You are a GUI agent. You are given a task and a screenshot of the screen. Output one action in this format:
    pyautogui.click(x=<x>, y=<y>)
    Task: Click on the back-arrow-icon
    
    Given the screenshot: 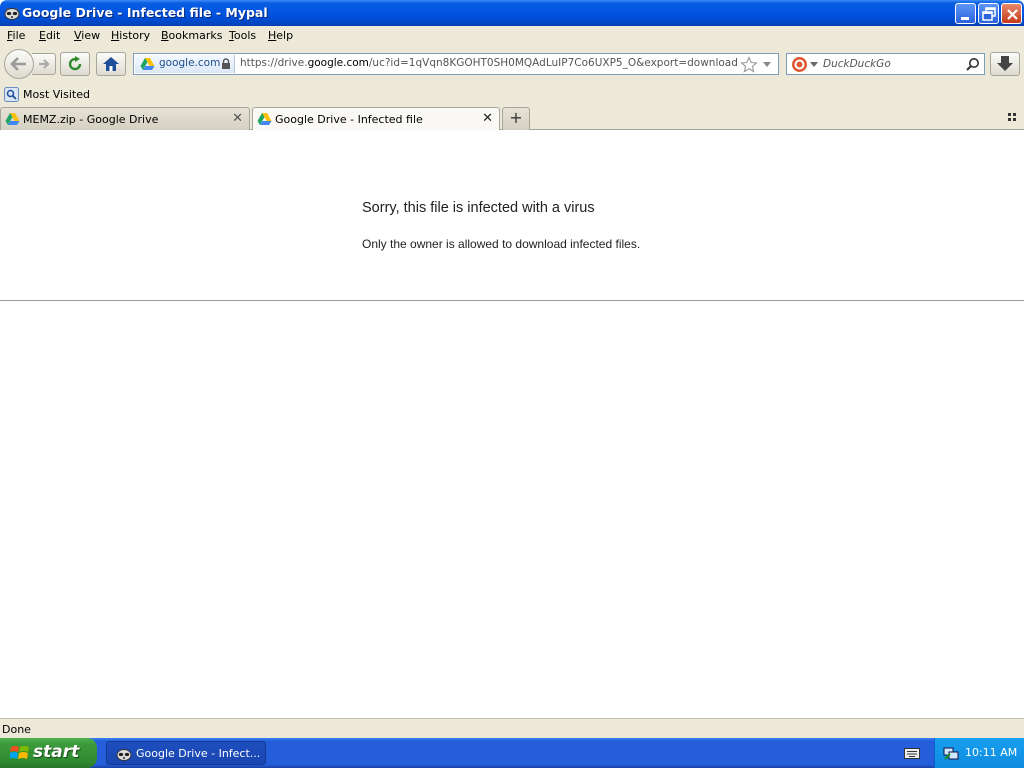 What is the action you would take?
    pyautogui.click(x=18, y=64)
    